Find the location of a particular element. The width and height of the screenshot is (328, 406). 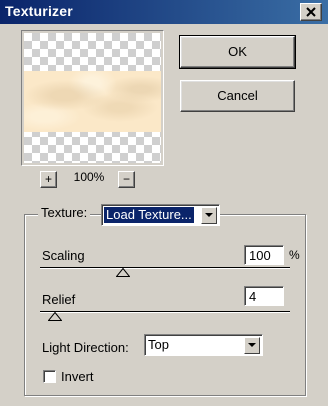

scaling-slider-track is located at coordinates (165, 268).